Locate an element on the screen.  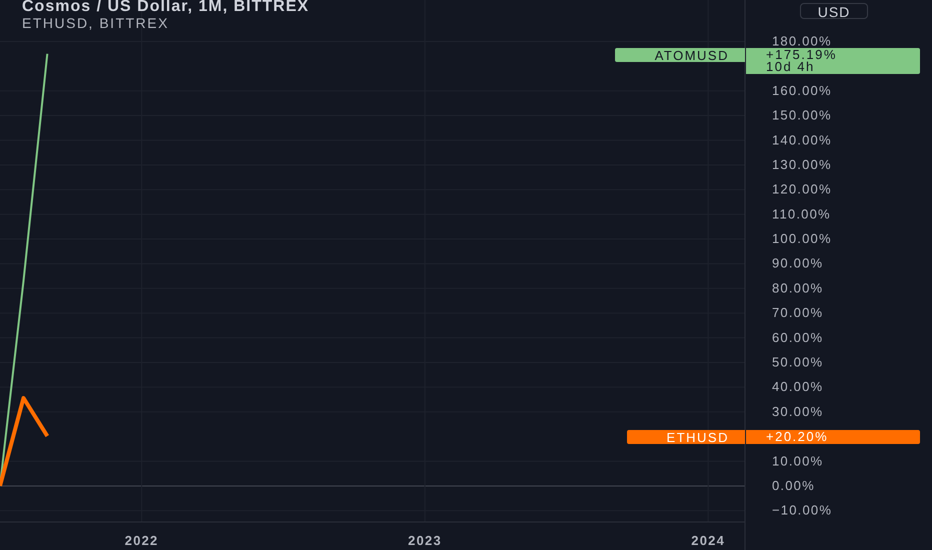
y-axis-label: 140.00% is located at coordinates (802, 140).